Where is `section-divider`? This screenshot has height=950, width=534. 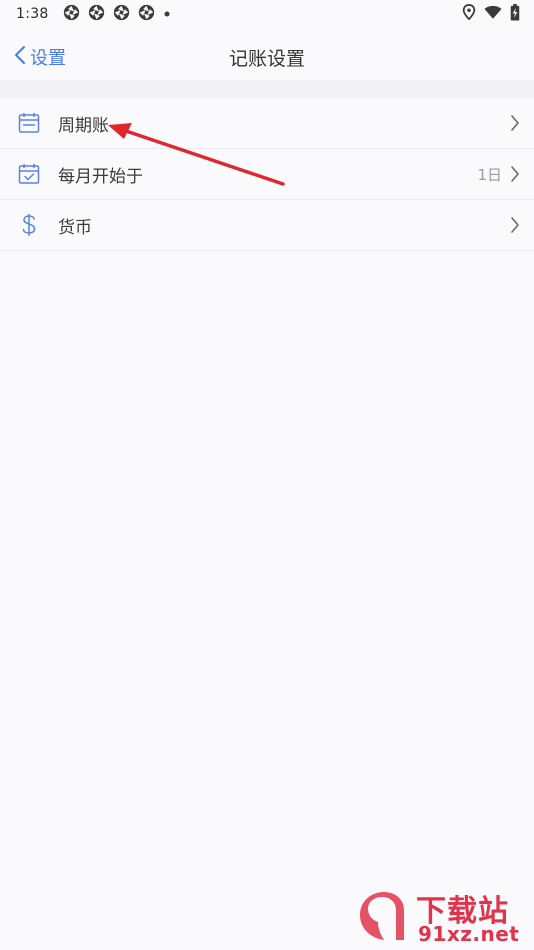
section-divider is located at coordinates (267, 89).